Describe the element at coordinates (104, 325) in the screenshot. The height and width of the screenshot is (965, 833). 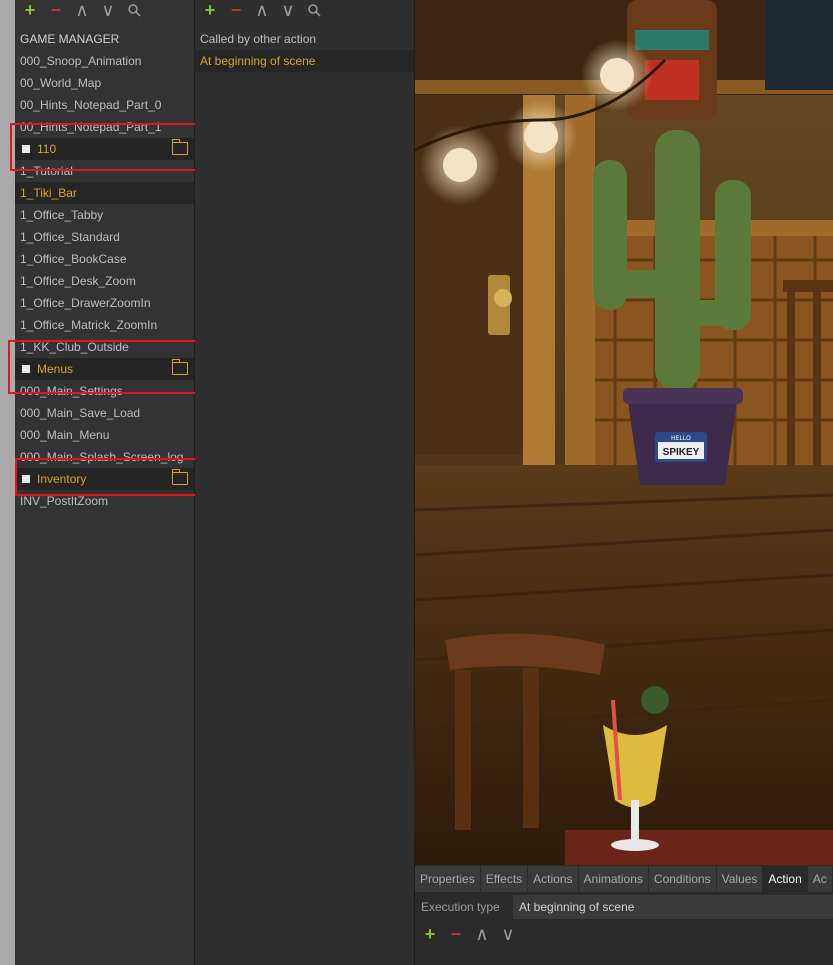
I see `list-item: 1_Office_Matrick_ZoomIn` at that location.